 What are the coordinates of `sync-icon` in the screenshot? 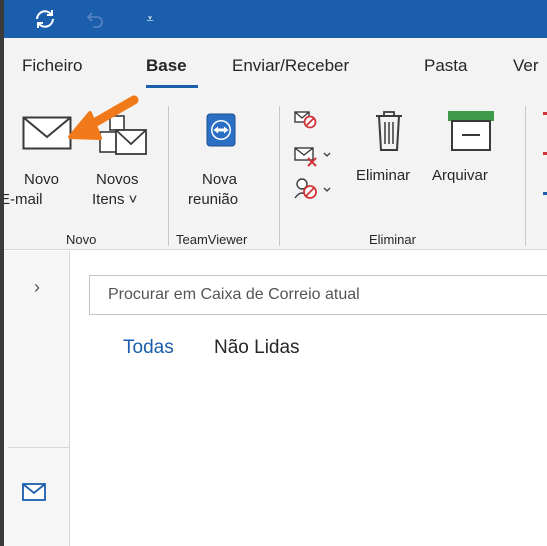 It's located at (45, 19).